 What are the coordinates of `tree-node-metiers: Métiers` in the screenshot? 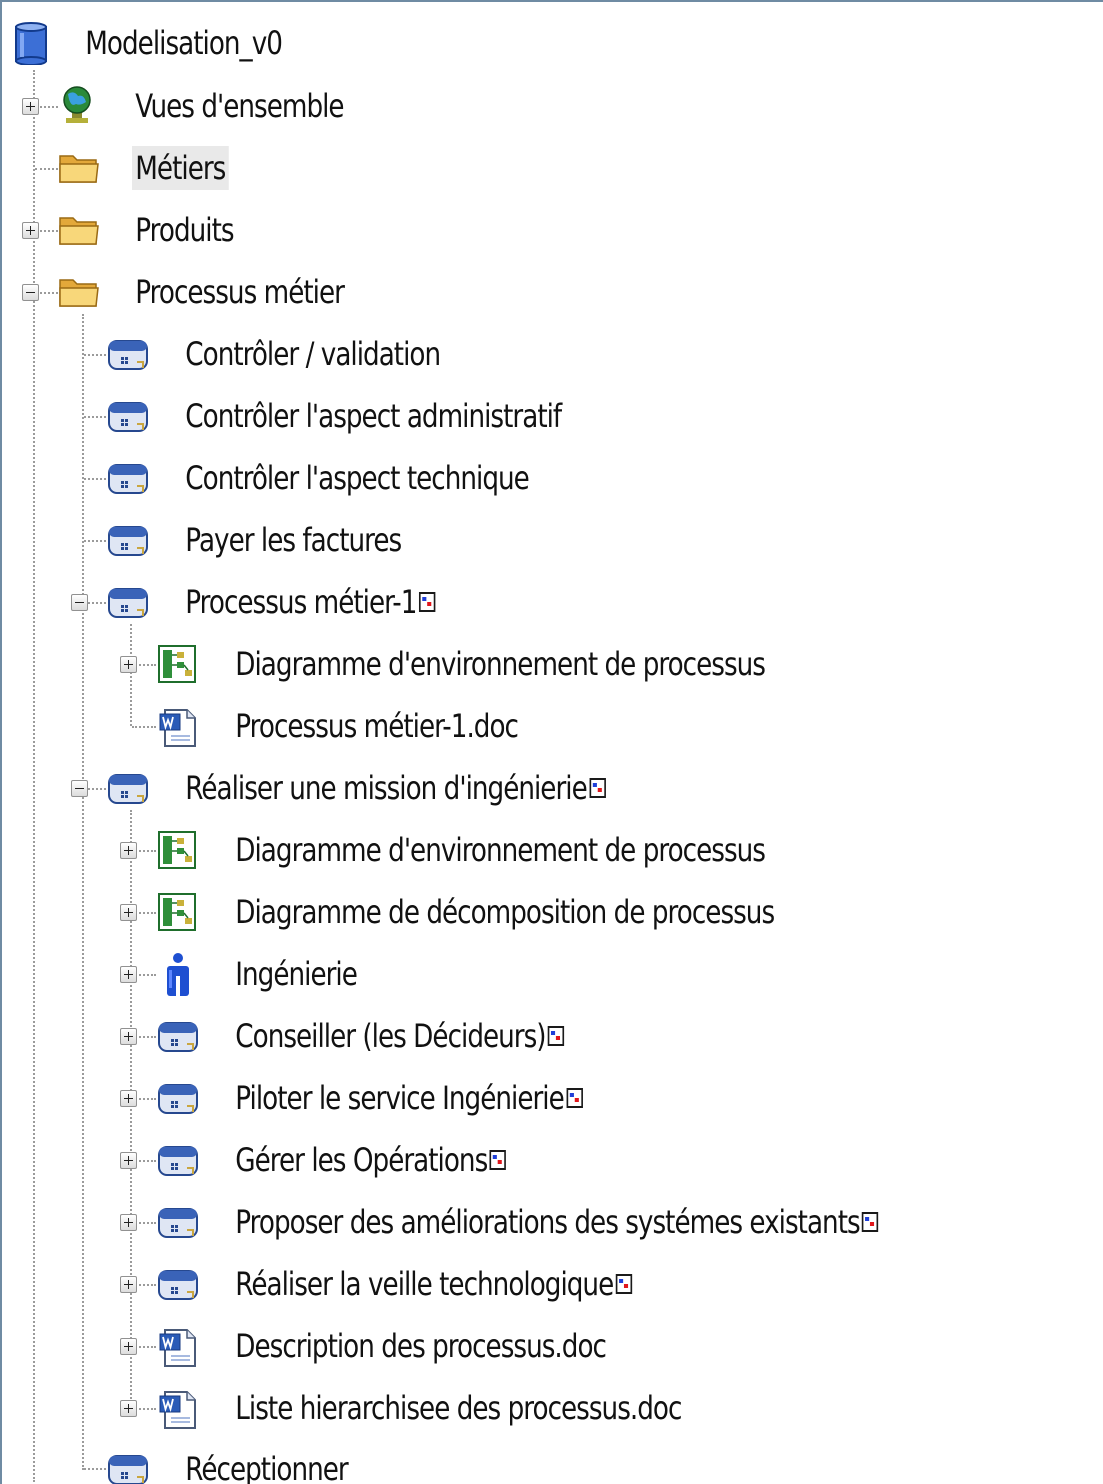 It's located at (552, 168).